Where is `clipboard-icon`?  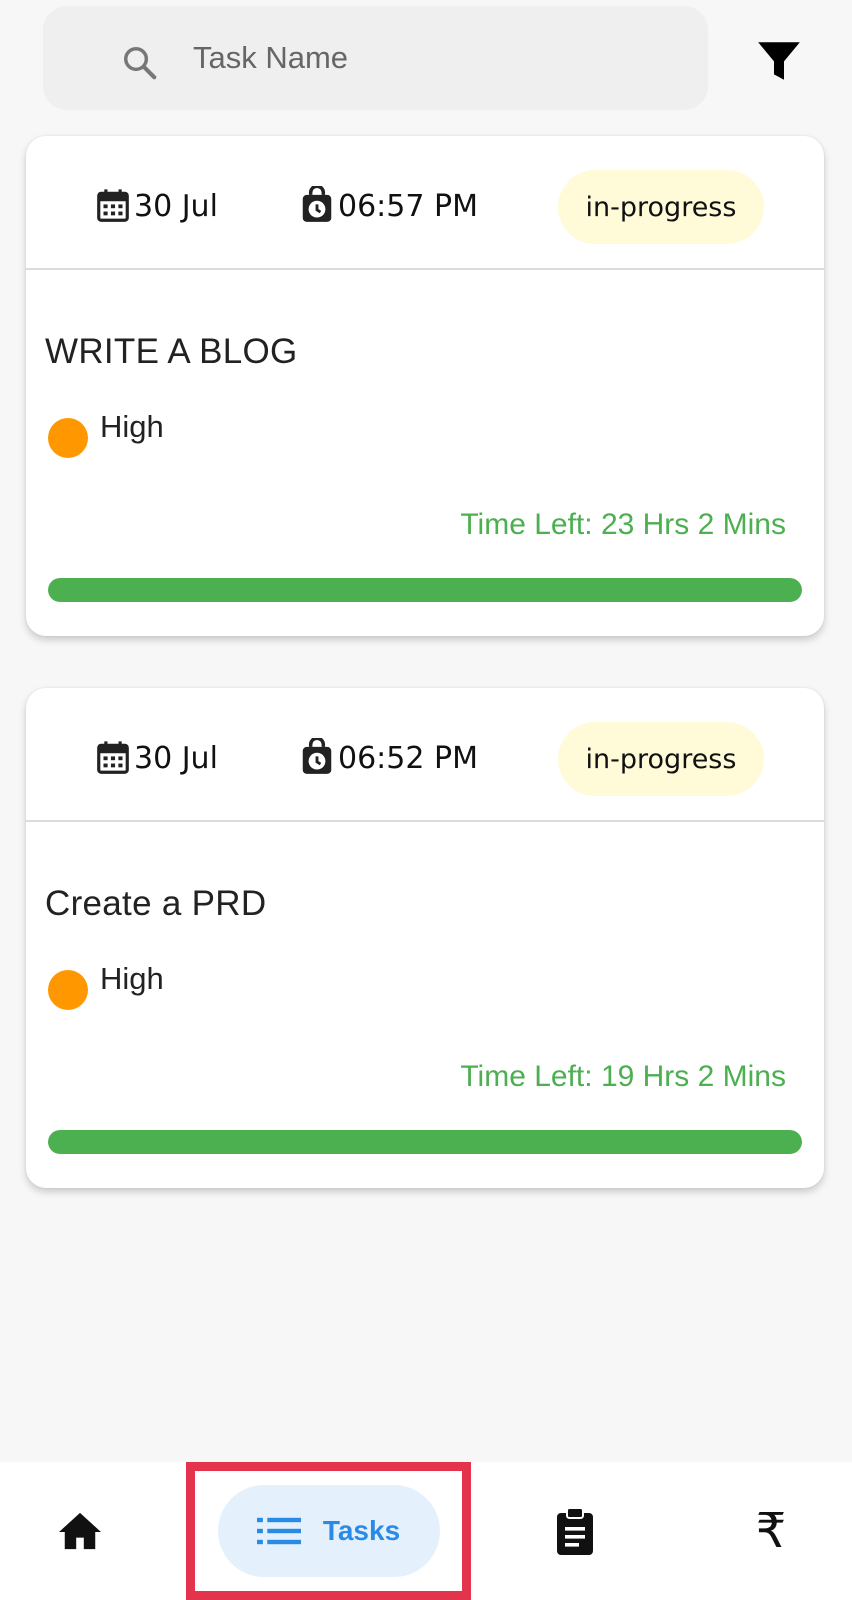
clipboard-icon is located at coordinates (575, 1531).